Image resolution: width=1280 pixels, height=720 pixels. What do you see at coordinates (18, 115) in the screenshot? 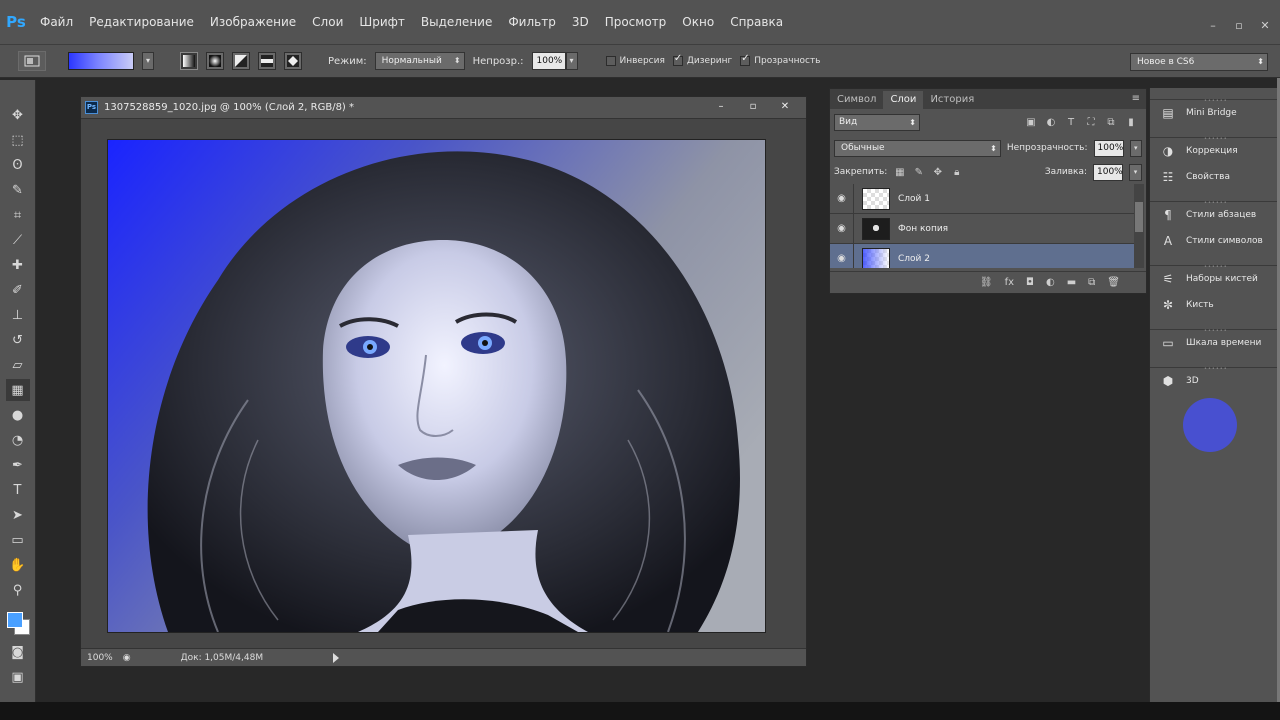
I see `move-tool-icon: ✥` at bounding box center [18, 115].